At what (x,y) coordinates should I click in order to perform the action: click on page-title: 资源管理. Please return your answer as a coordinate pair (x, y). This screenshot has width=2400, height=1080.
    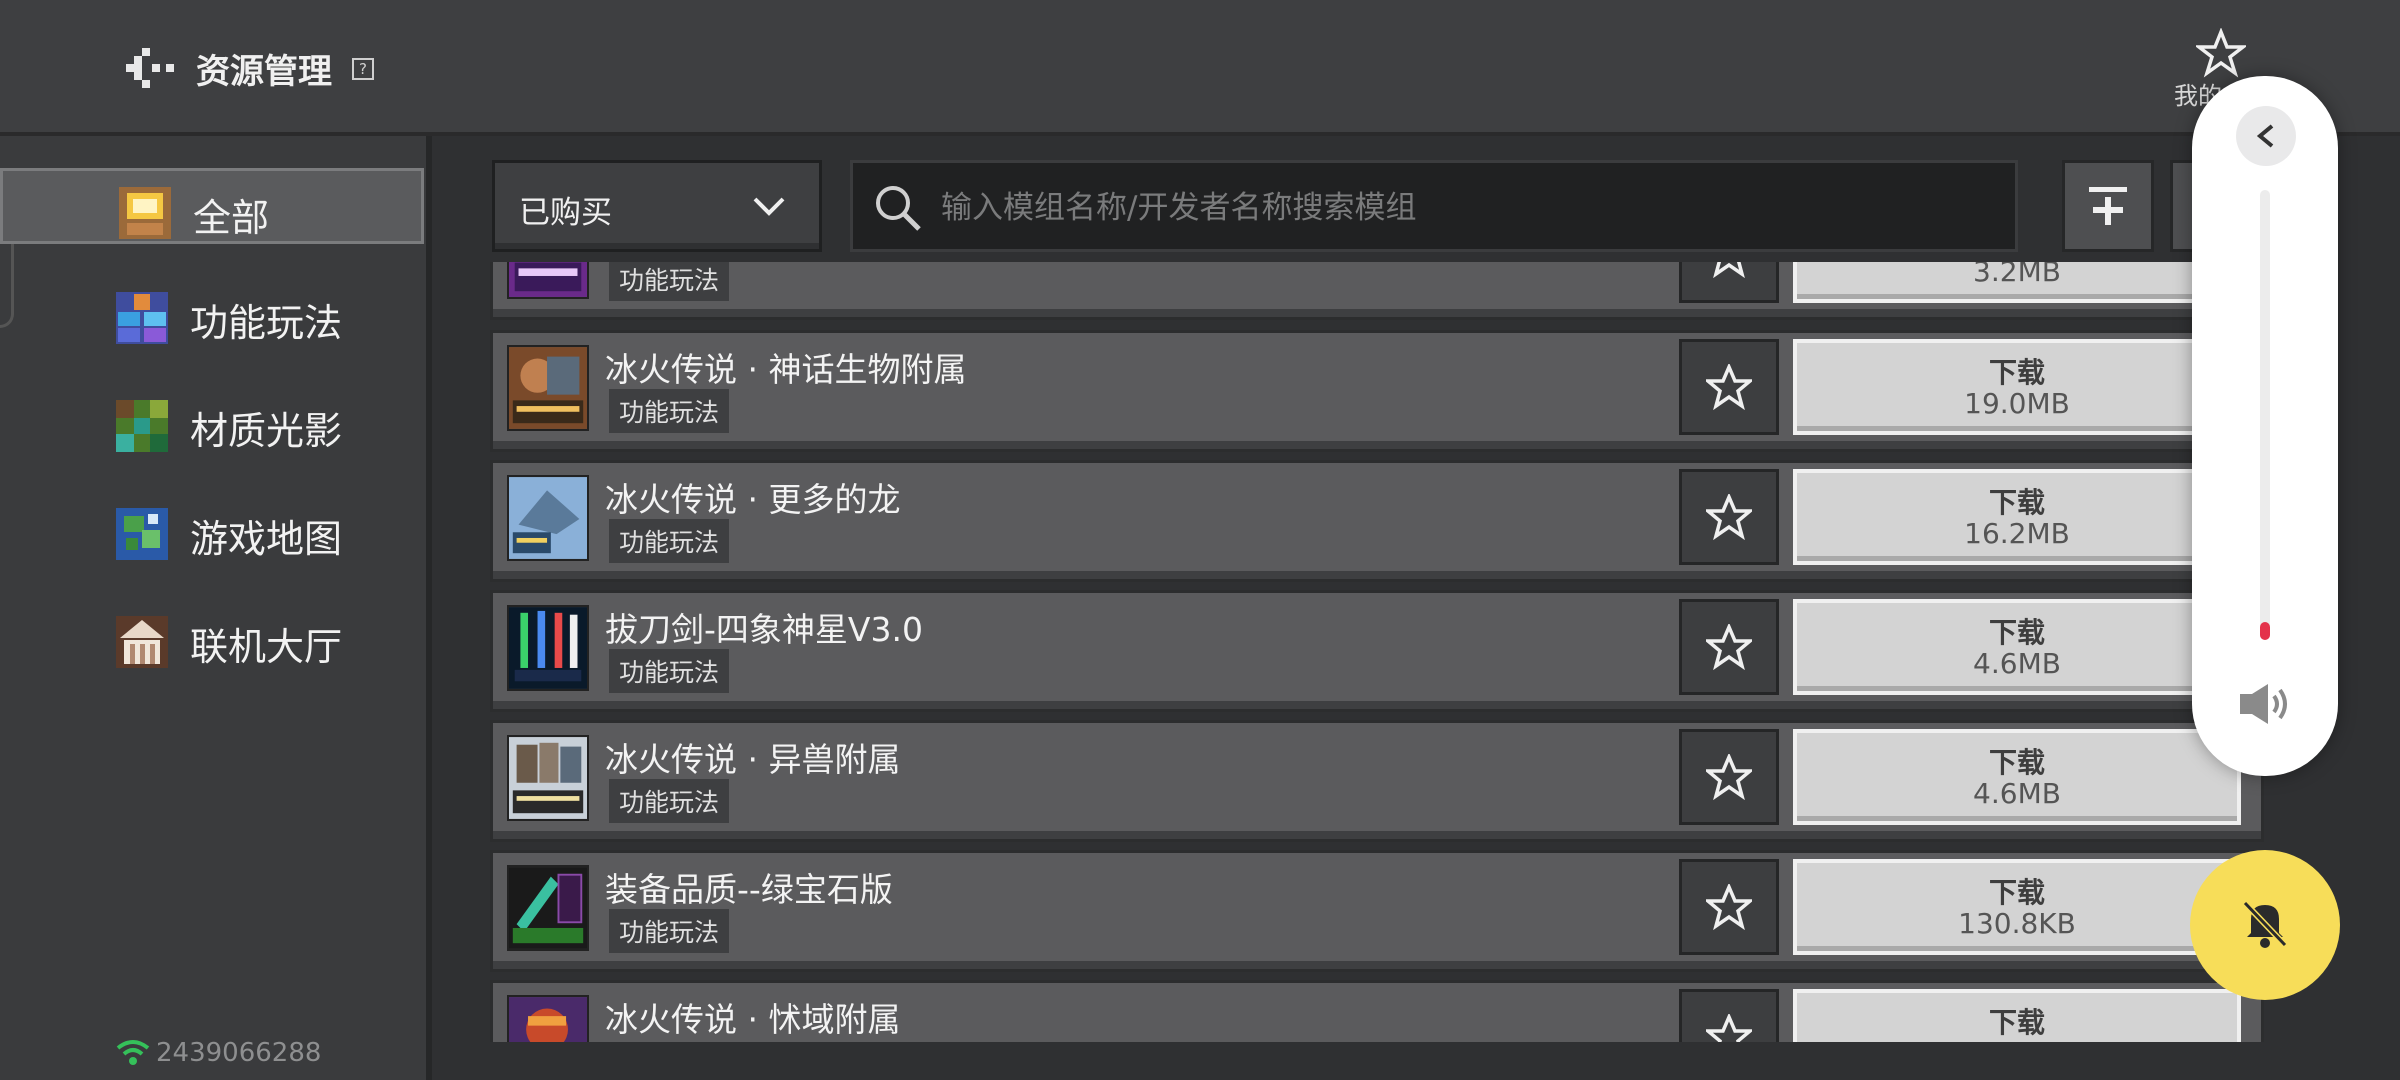
    Looking at the image, I should click on (264, 72).